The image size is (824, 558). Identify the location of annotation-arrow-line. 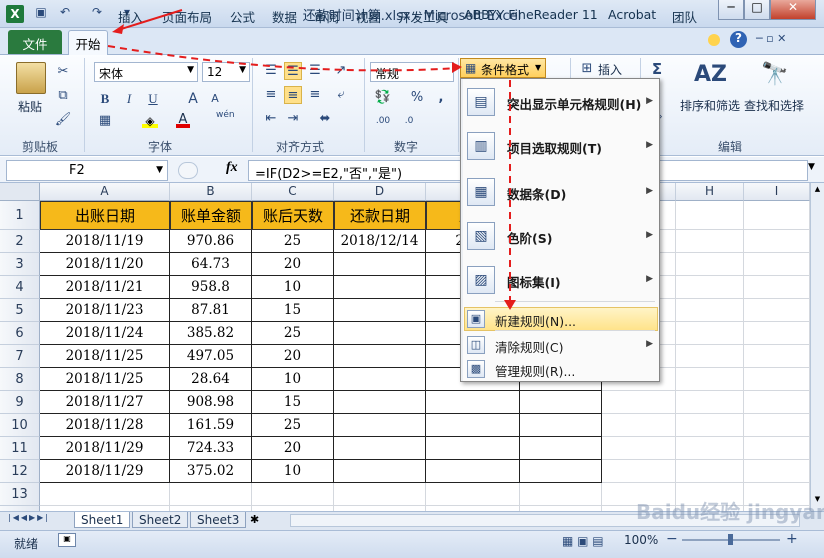
(150, 20).